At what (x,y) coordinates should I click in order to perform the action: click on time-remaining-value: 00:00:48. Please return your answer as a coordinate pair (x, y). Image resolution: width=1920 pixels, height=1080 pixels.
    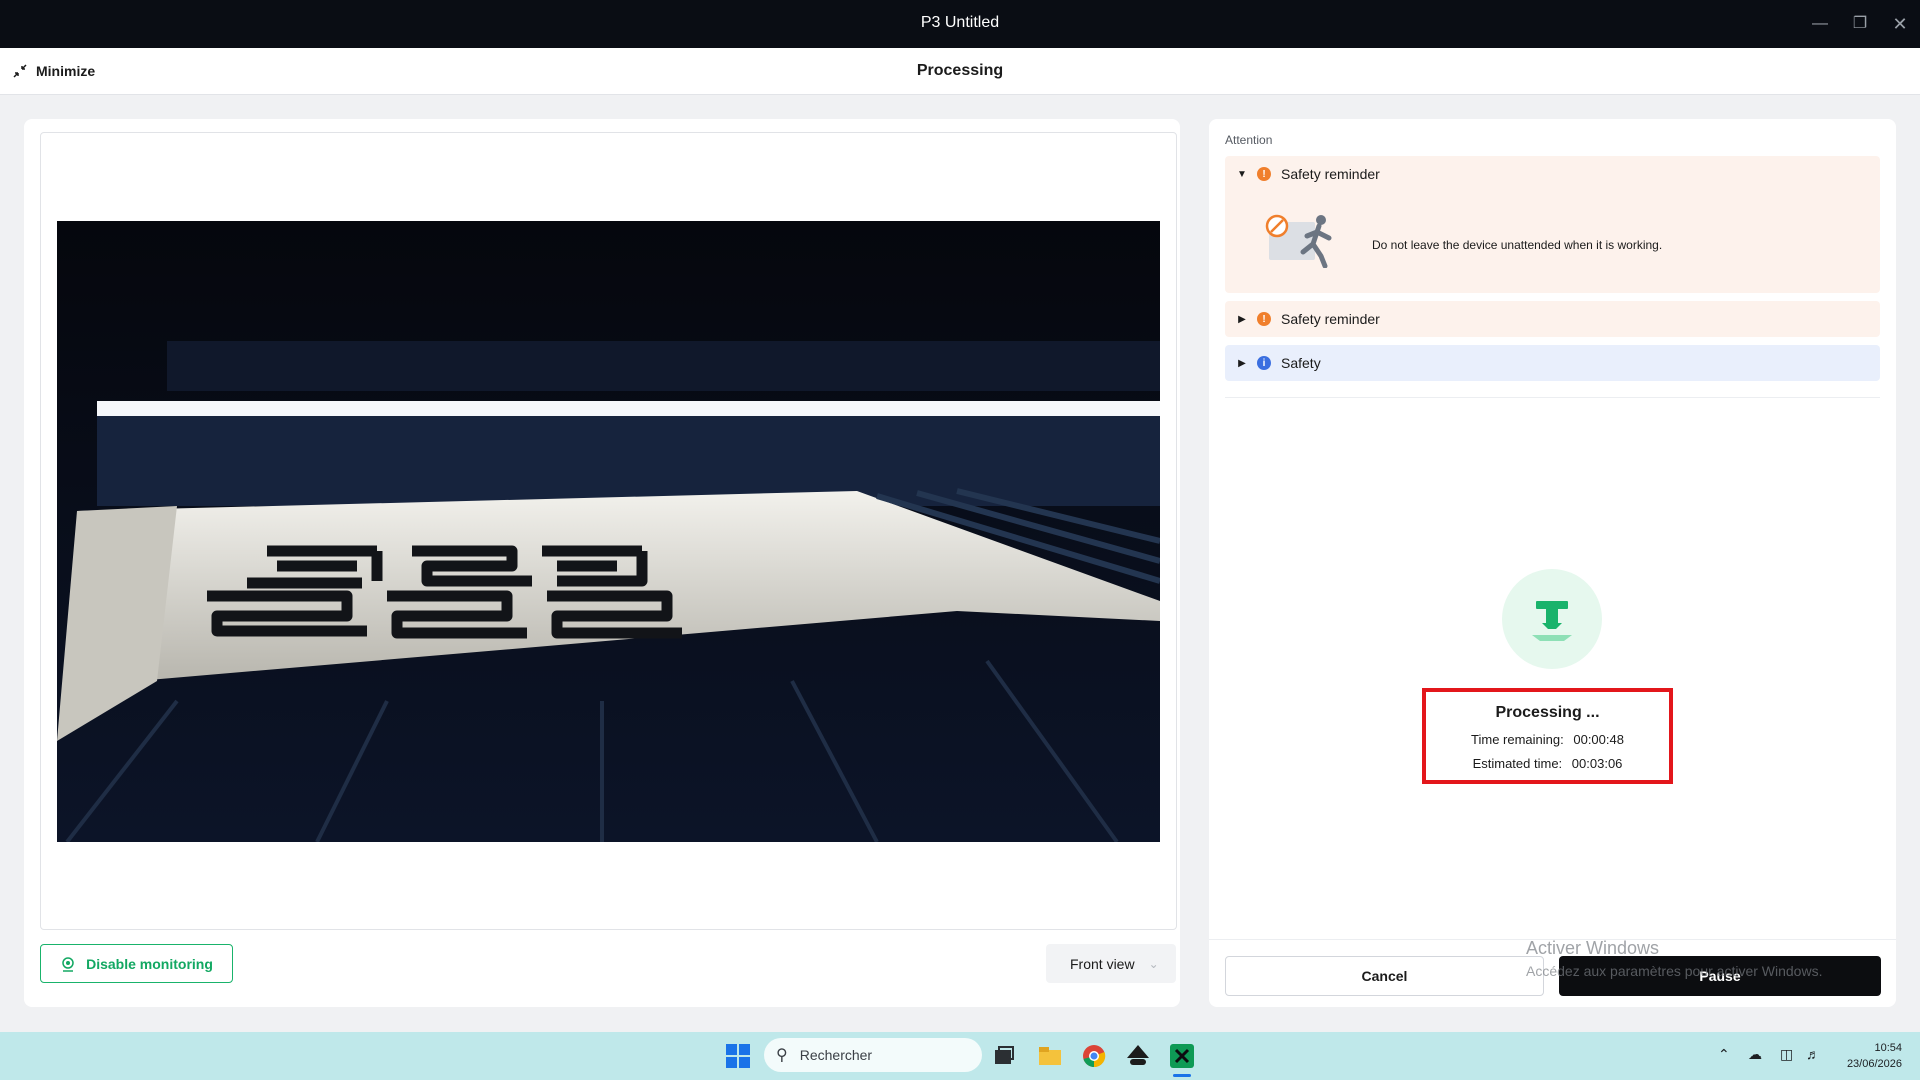
    Looking at the image, I should click on (1598, 739).